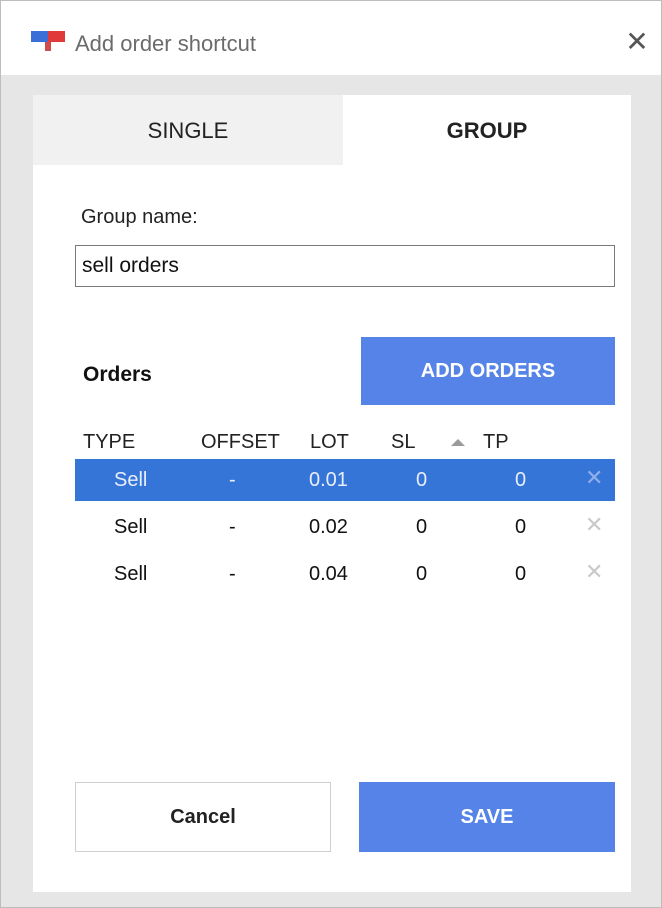 The height and width of the screenshot is (908, 662). What do you see at coordinates (328, 527) in the screenshot?
I see `order-lot: 0.02` at bounding box center [328, 527].